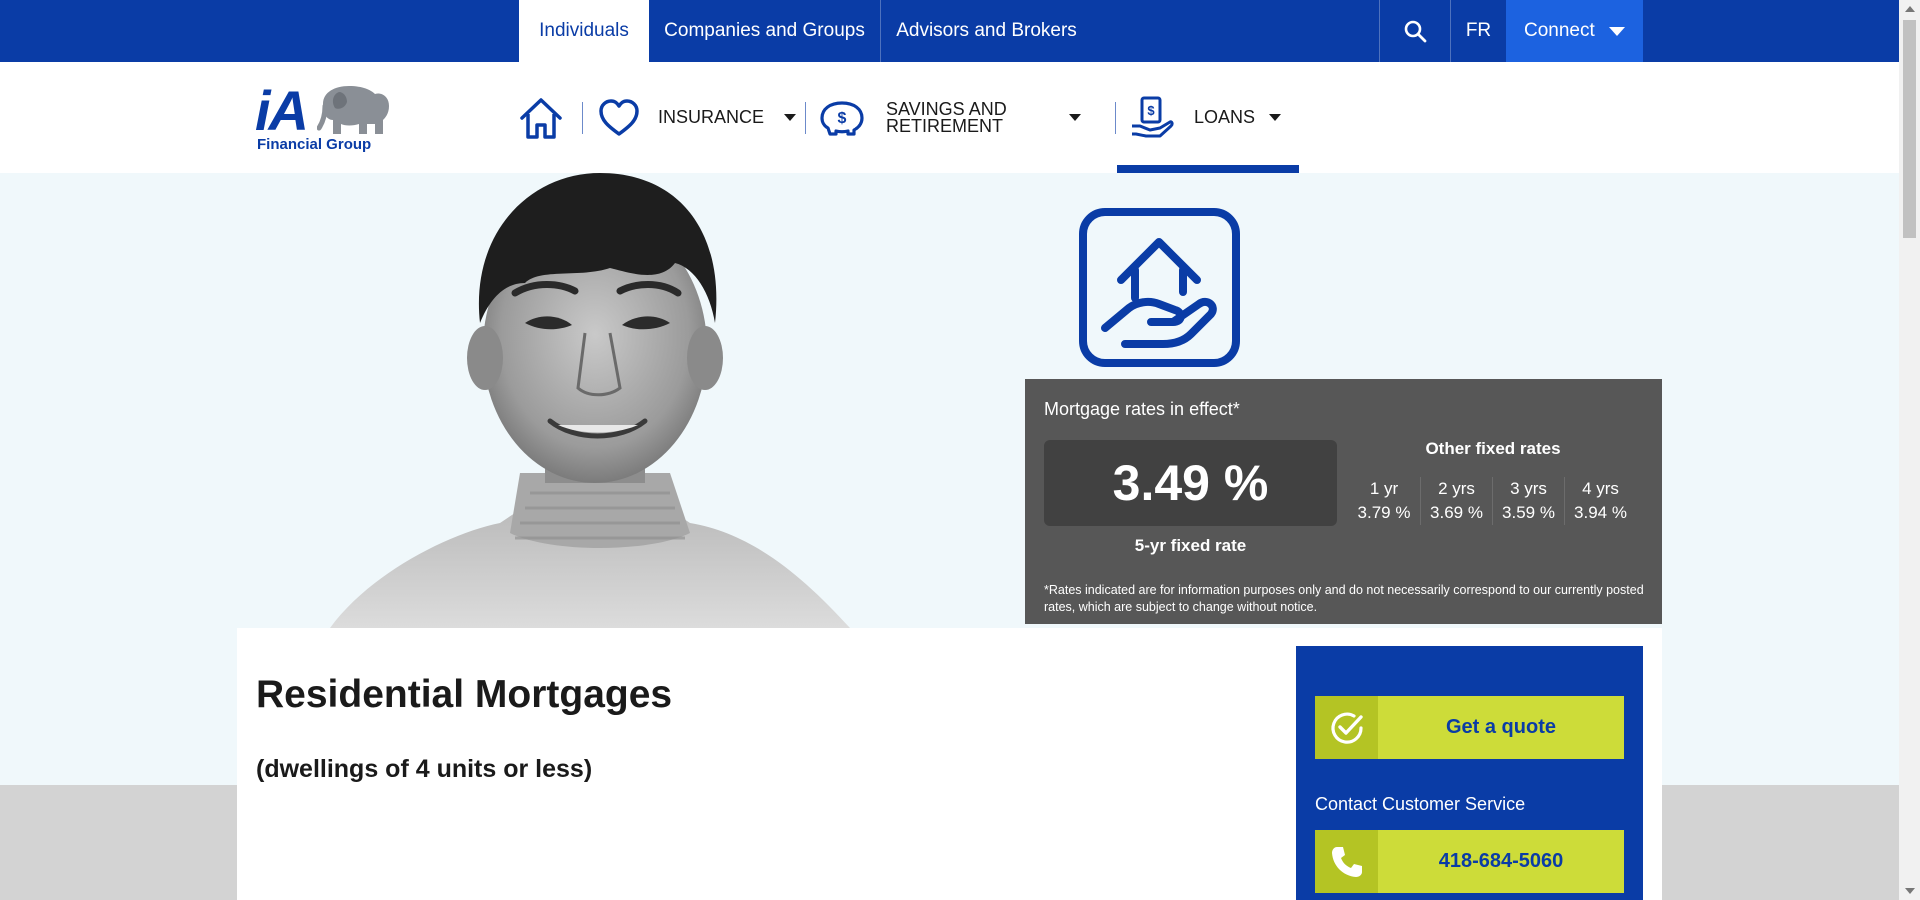 The image size is (1920, 900). I want to click on rate-value: 3.94 %, so click(1600, 512).